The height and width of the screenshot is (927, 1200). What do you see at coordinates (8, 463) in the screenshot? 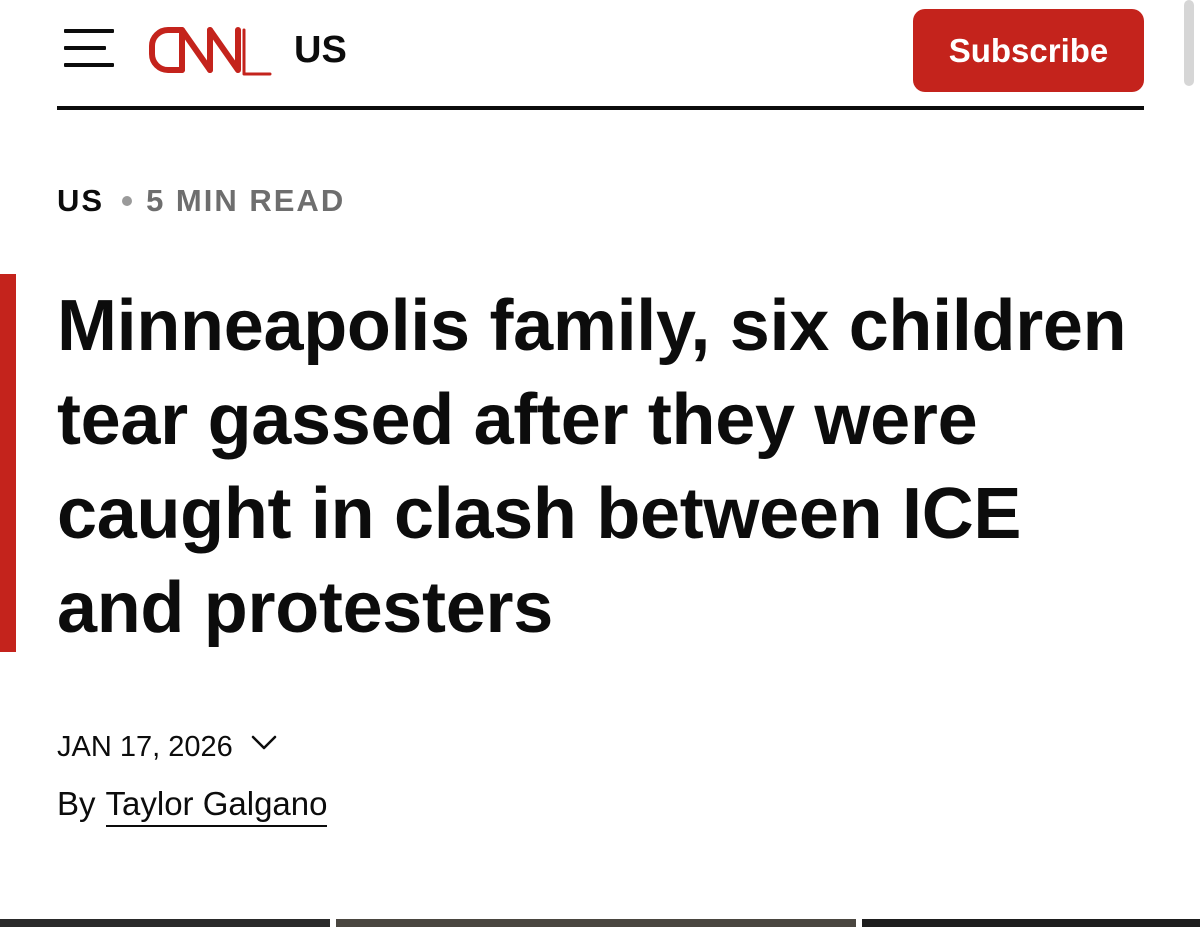
I see `headline-accent-bar` at bounding box center [8, 463].